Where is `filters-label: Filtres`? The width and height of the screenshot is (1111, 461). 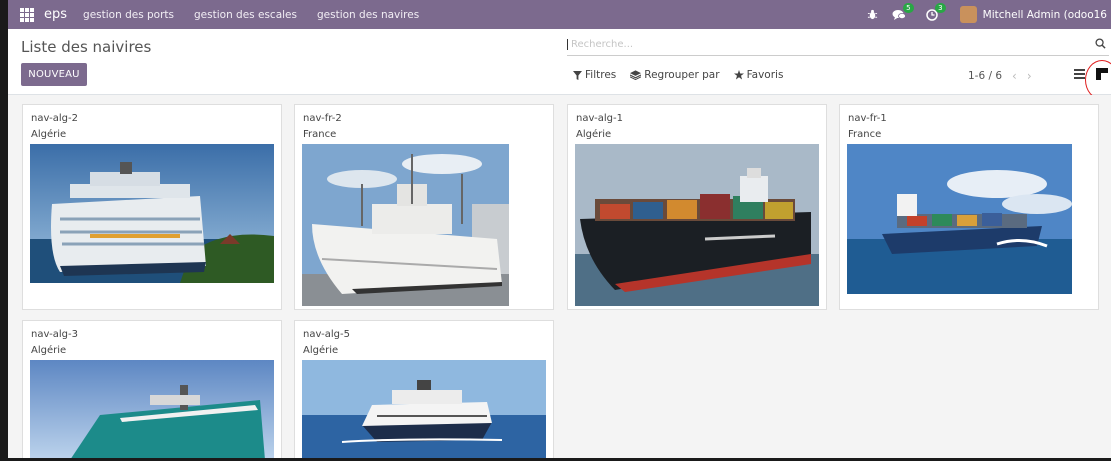
filters-label: Filtres is located at coordinates (601, 75).